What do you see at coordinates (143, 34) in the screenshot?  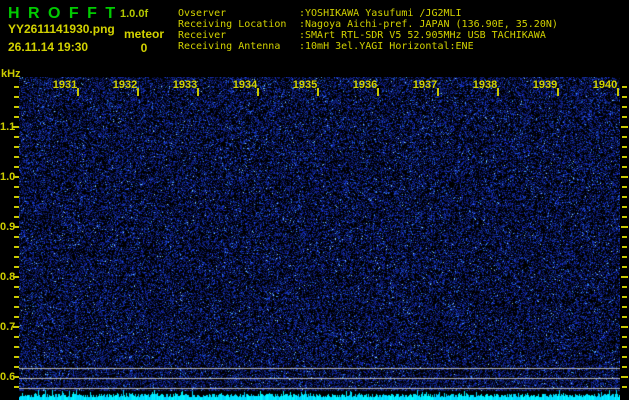 I see `mode-label: meteor` at bounding box center [143, 34].